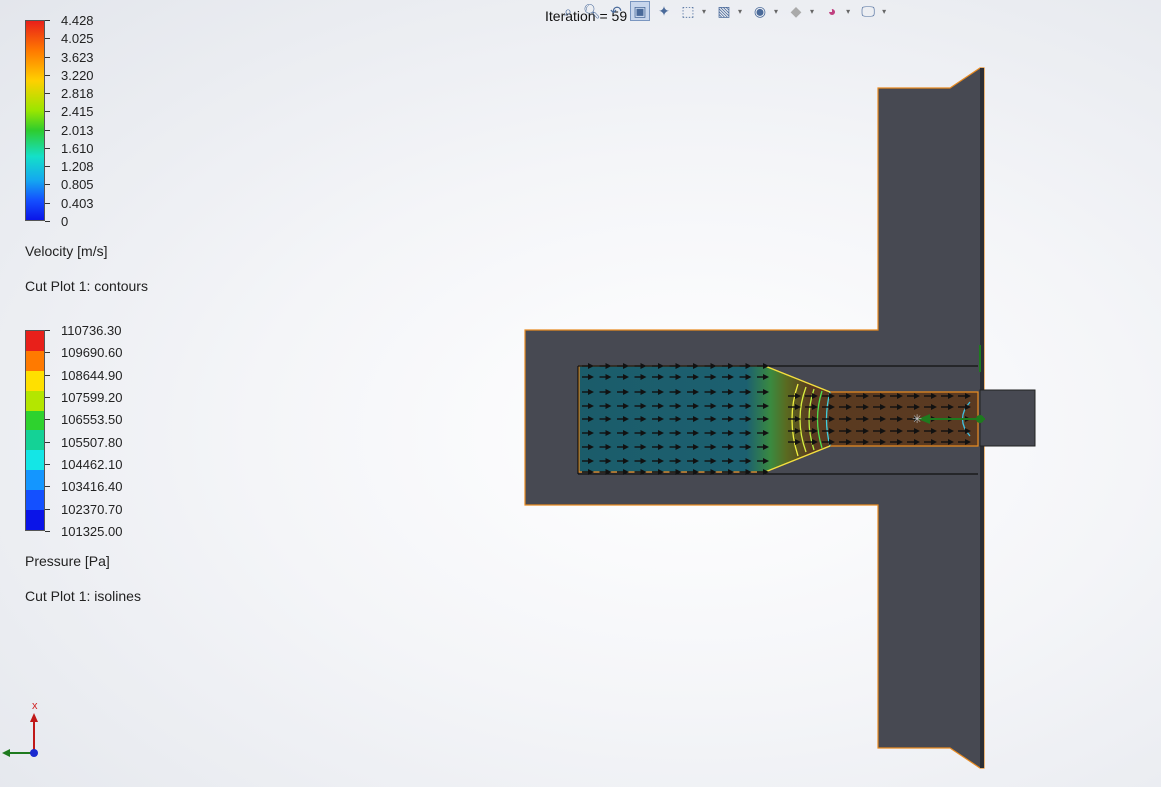 The image size is (1161, 787). Describe the element at coordinates (35, 706) in the screenshot. I see `triad-x-label: x` at that location.